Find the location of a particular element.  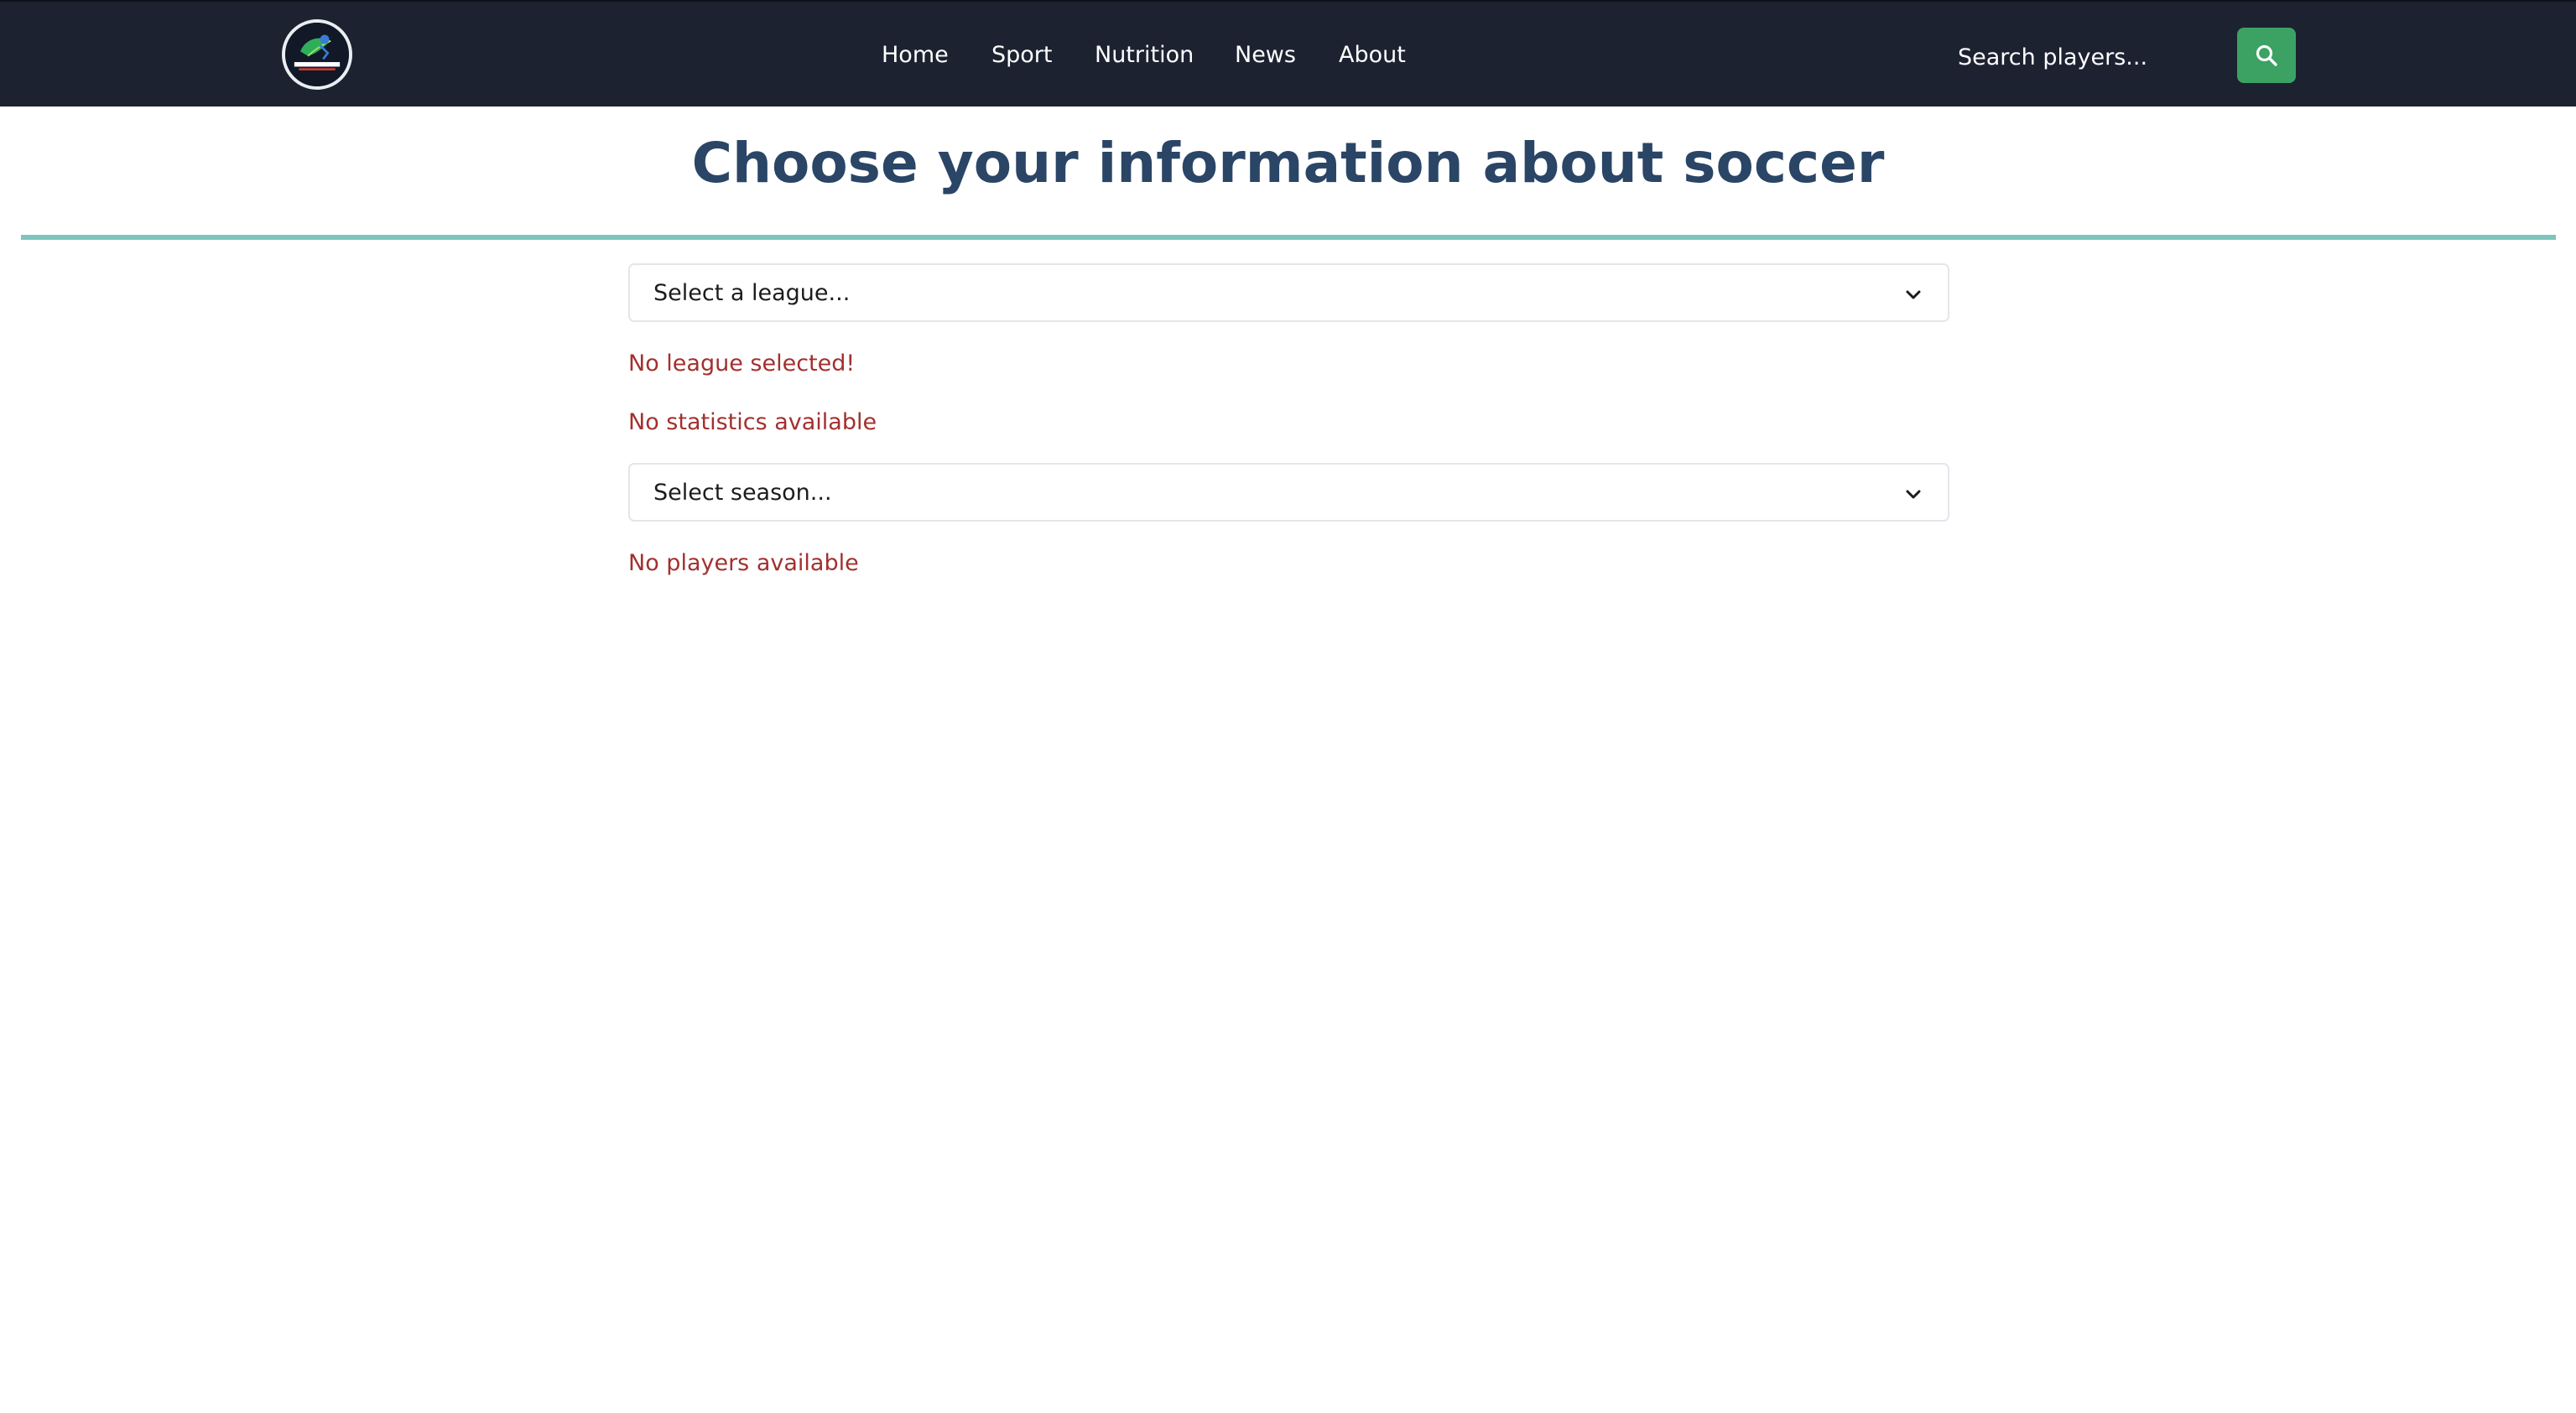

sport-nutrition-logo-icon is located at coordinates (317, 55).